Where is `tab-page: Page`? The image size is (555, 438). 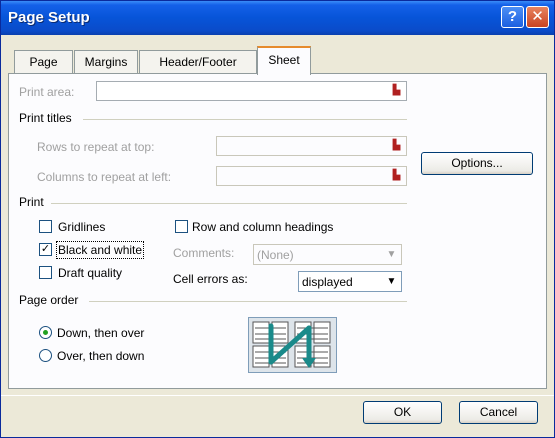 tab-page: Page is located at coordinates (43, 62).